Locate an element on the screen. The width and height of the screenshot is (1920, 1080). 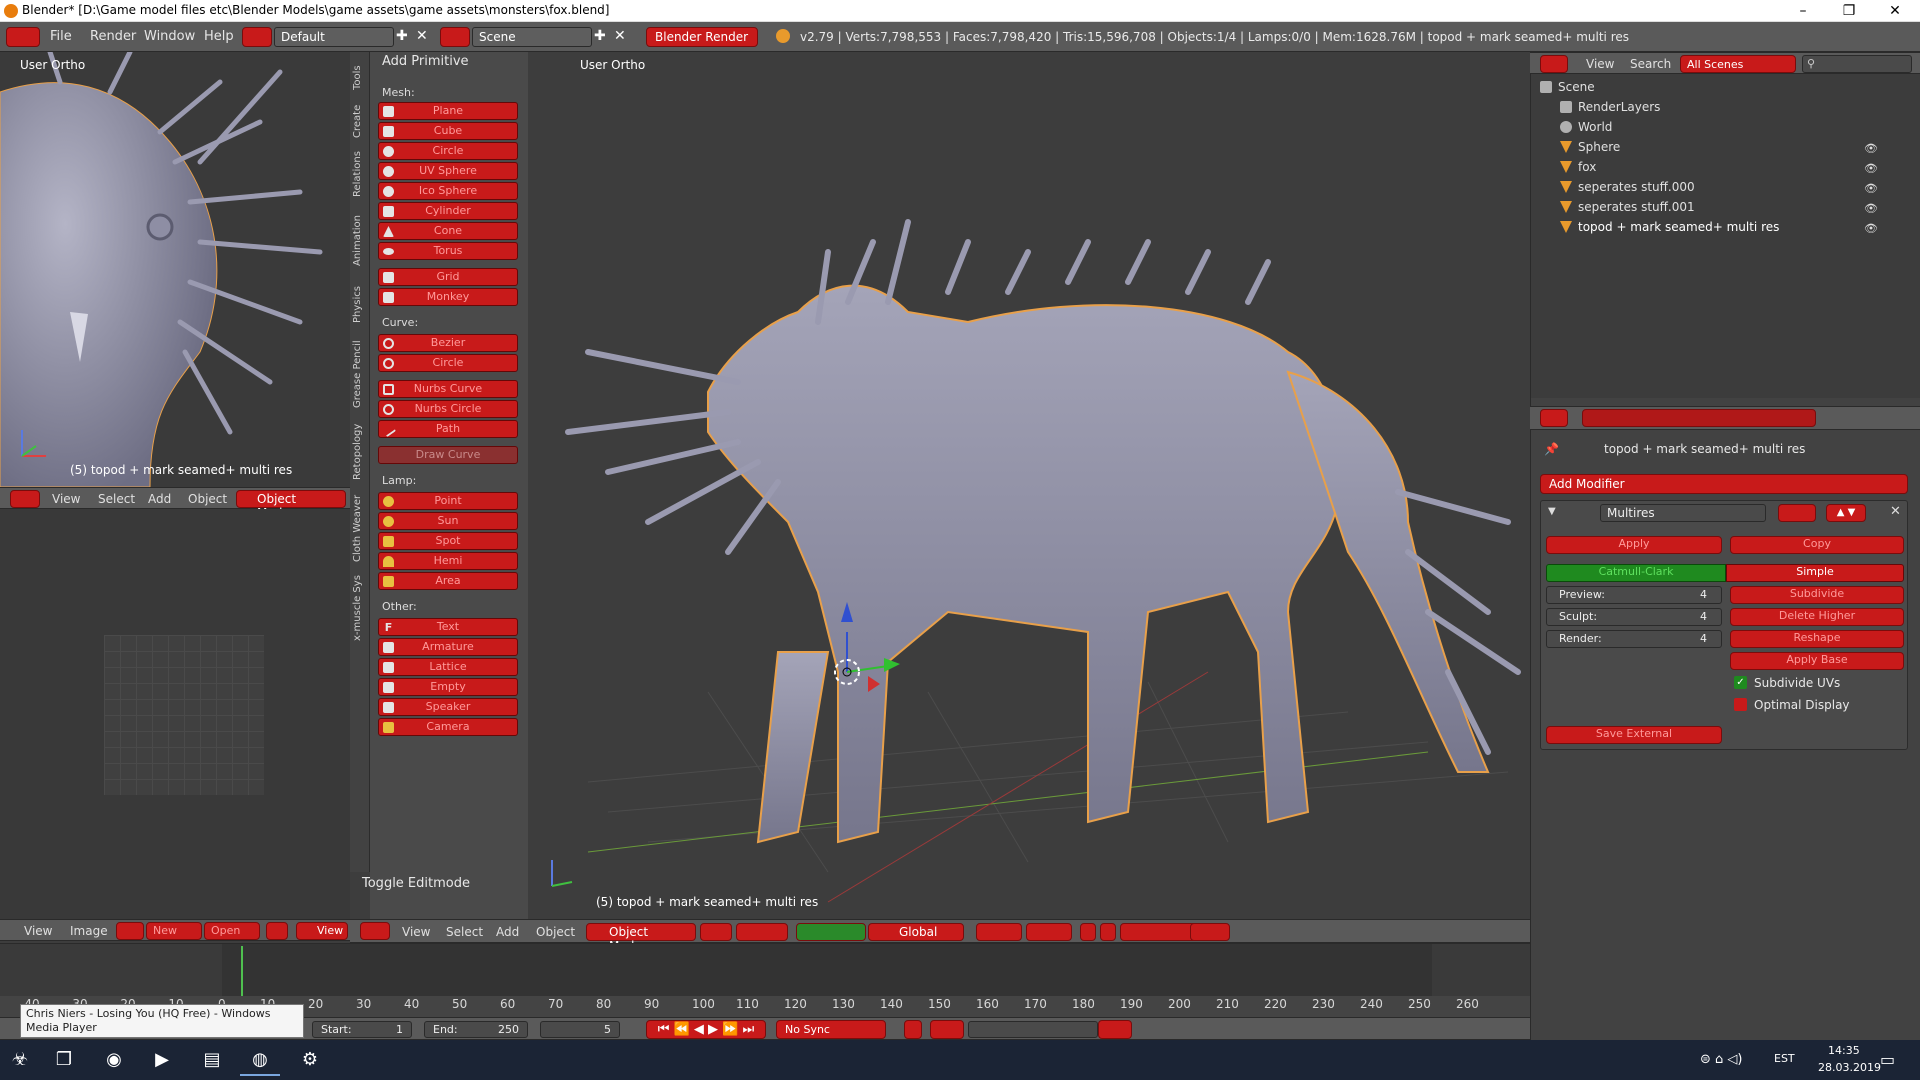
opengl-render-buttons is located at coordinates (1210, 932).